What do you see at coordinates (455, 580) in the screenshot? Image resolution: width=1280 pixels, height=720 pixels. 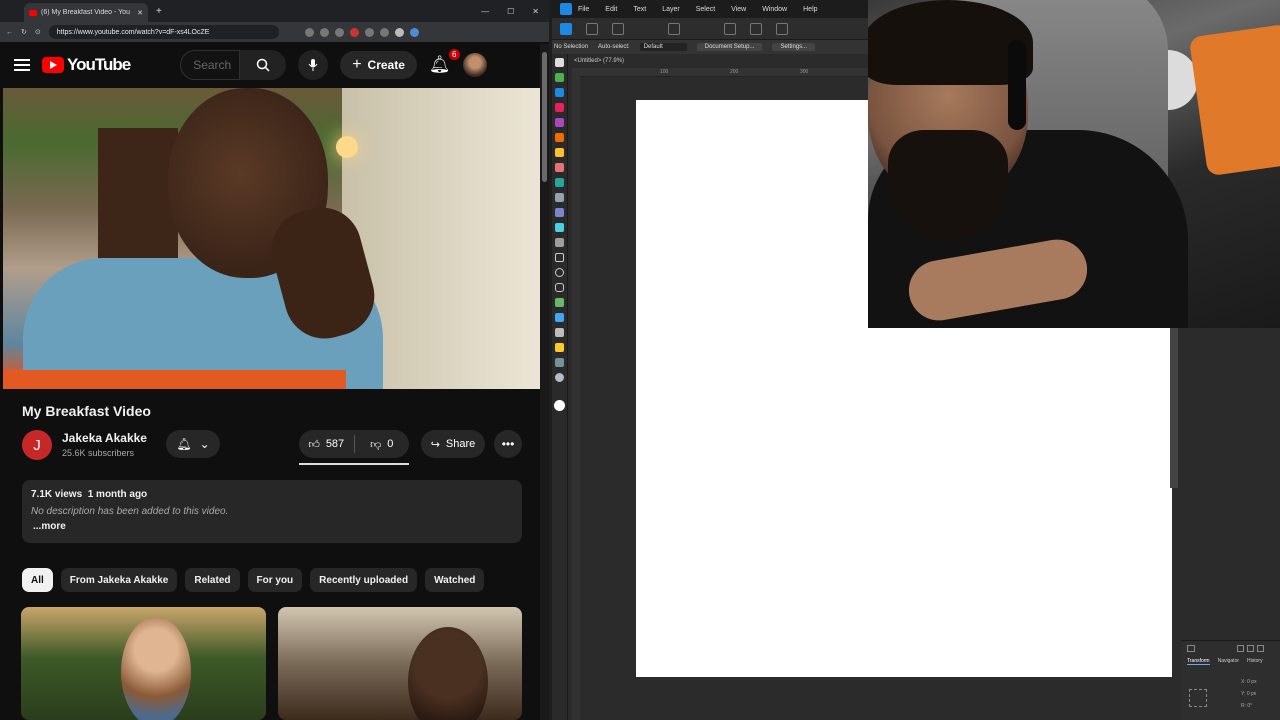 I see `chip-watched: Watched` at bounding box center [455, 580].